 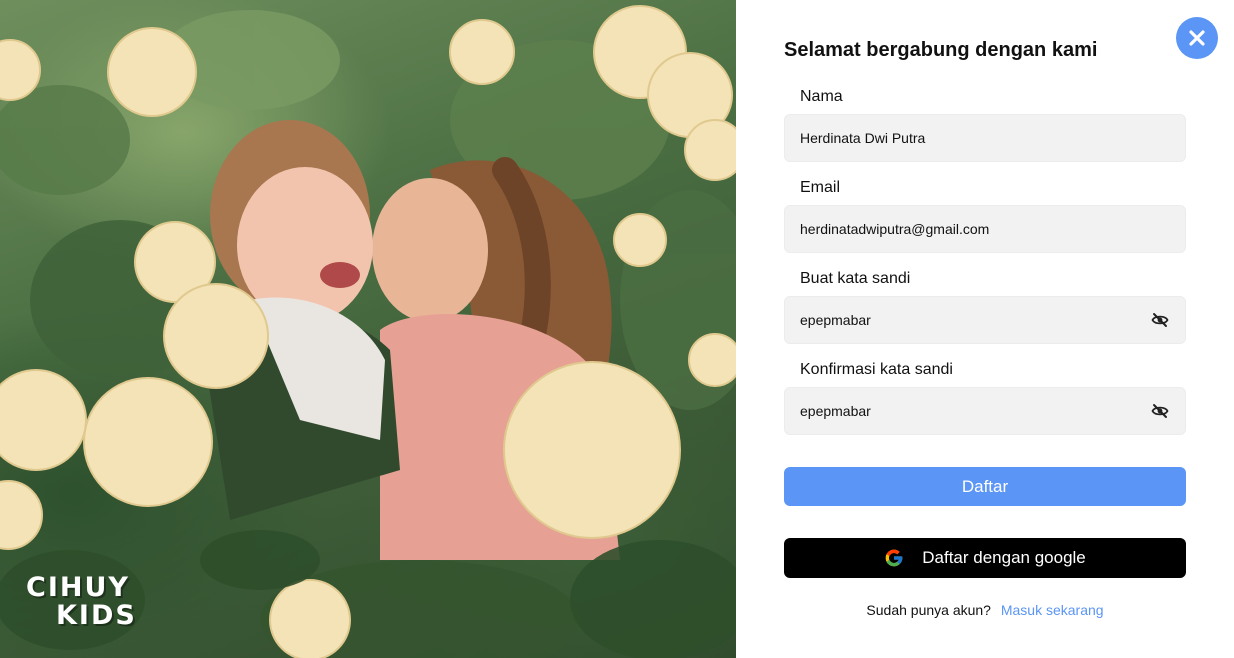 I want to click on password-value: epepmabar, so click(x=835, y=320).